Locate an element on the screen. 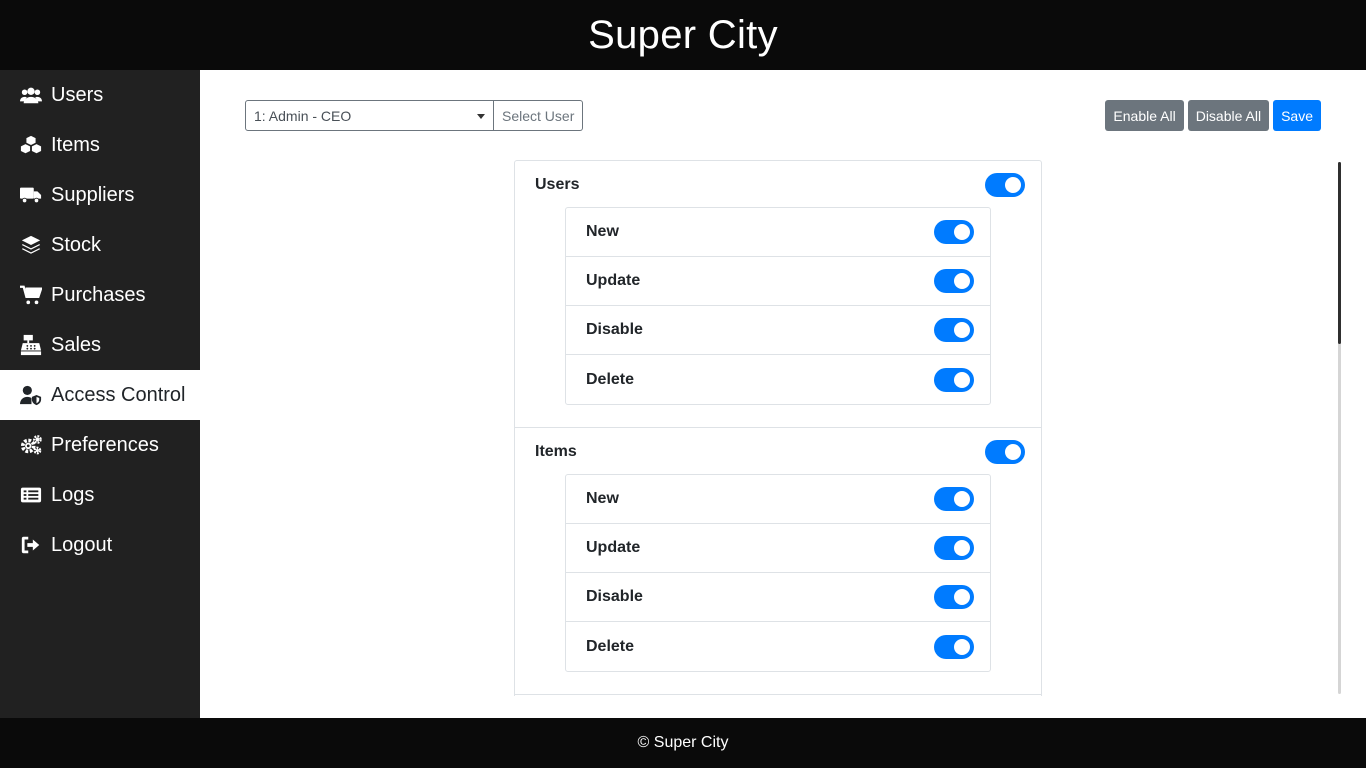 This screenshot has width=1366, height=768. top-actions: Enable All Disable All Save is located at coordinates (1213, 115).